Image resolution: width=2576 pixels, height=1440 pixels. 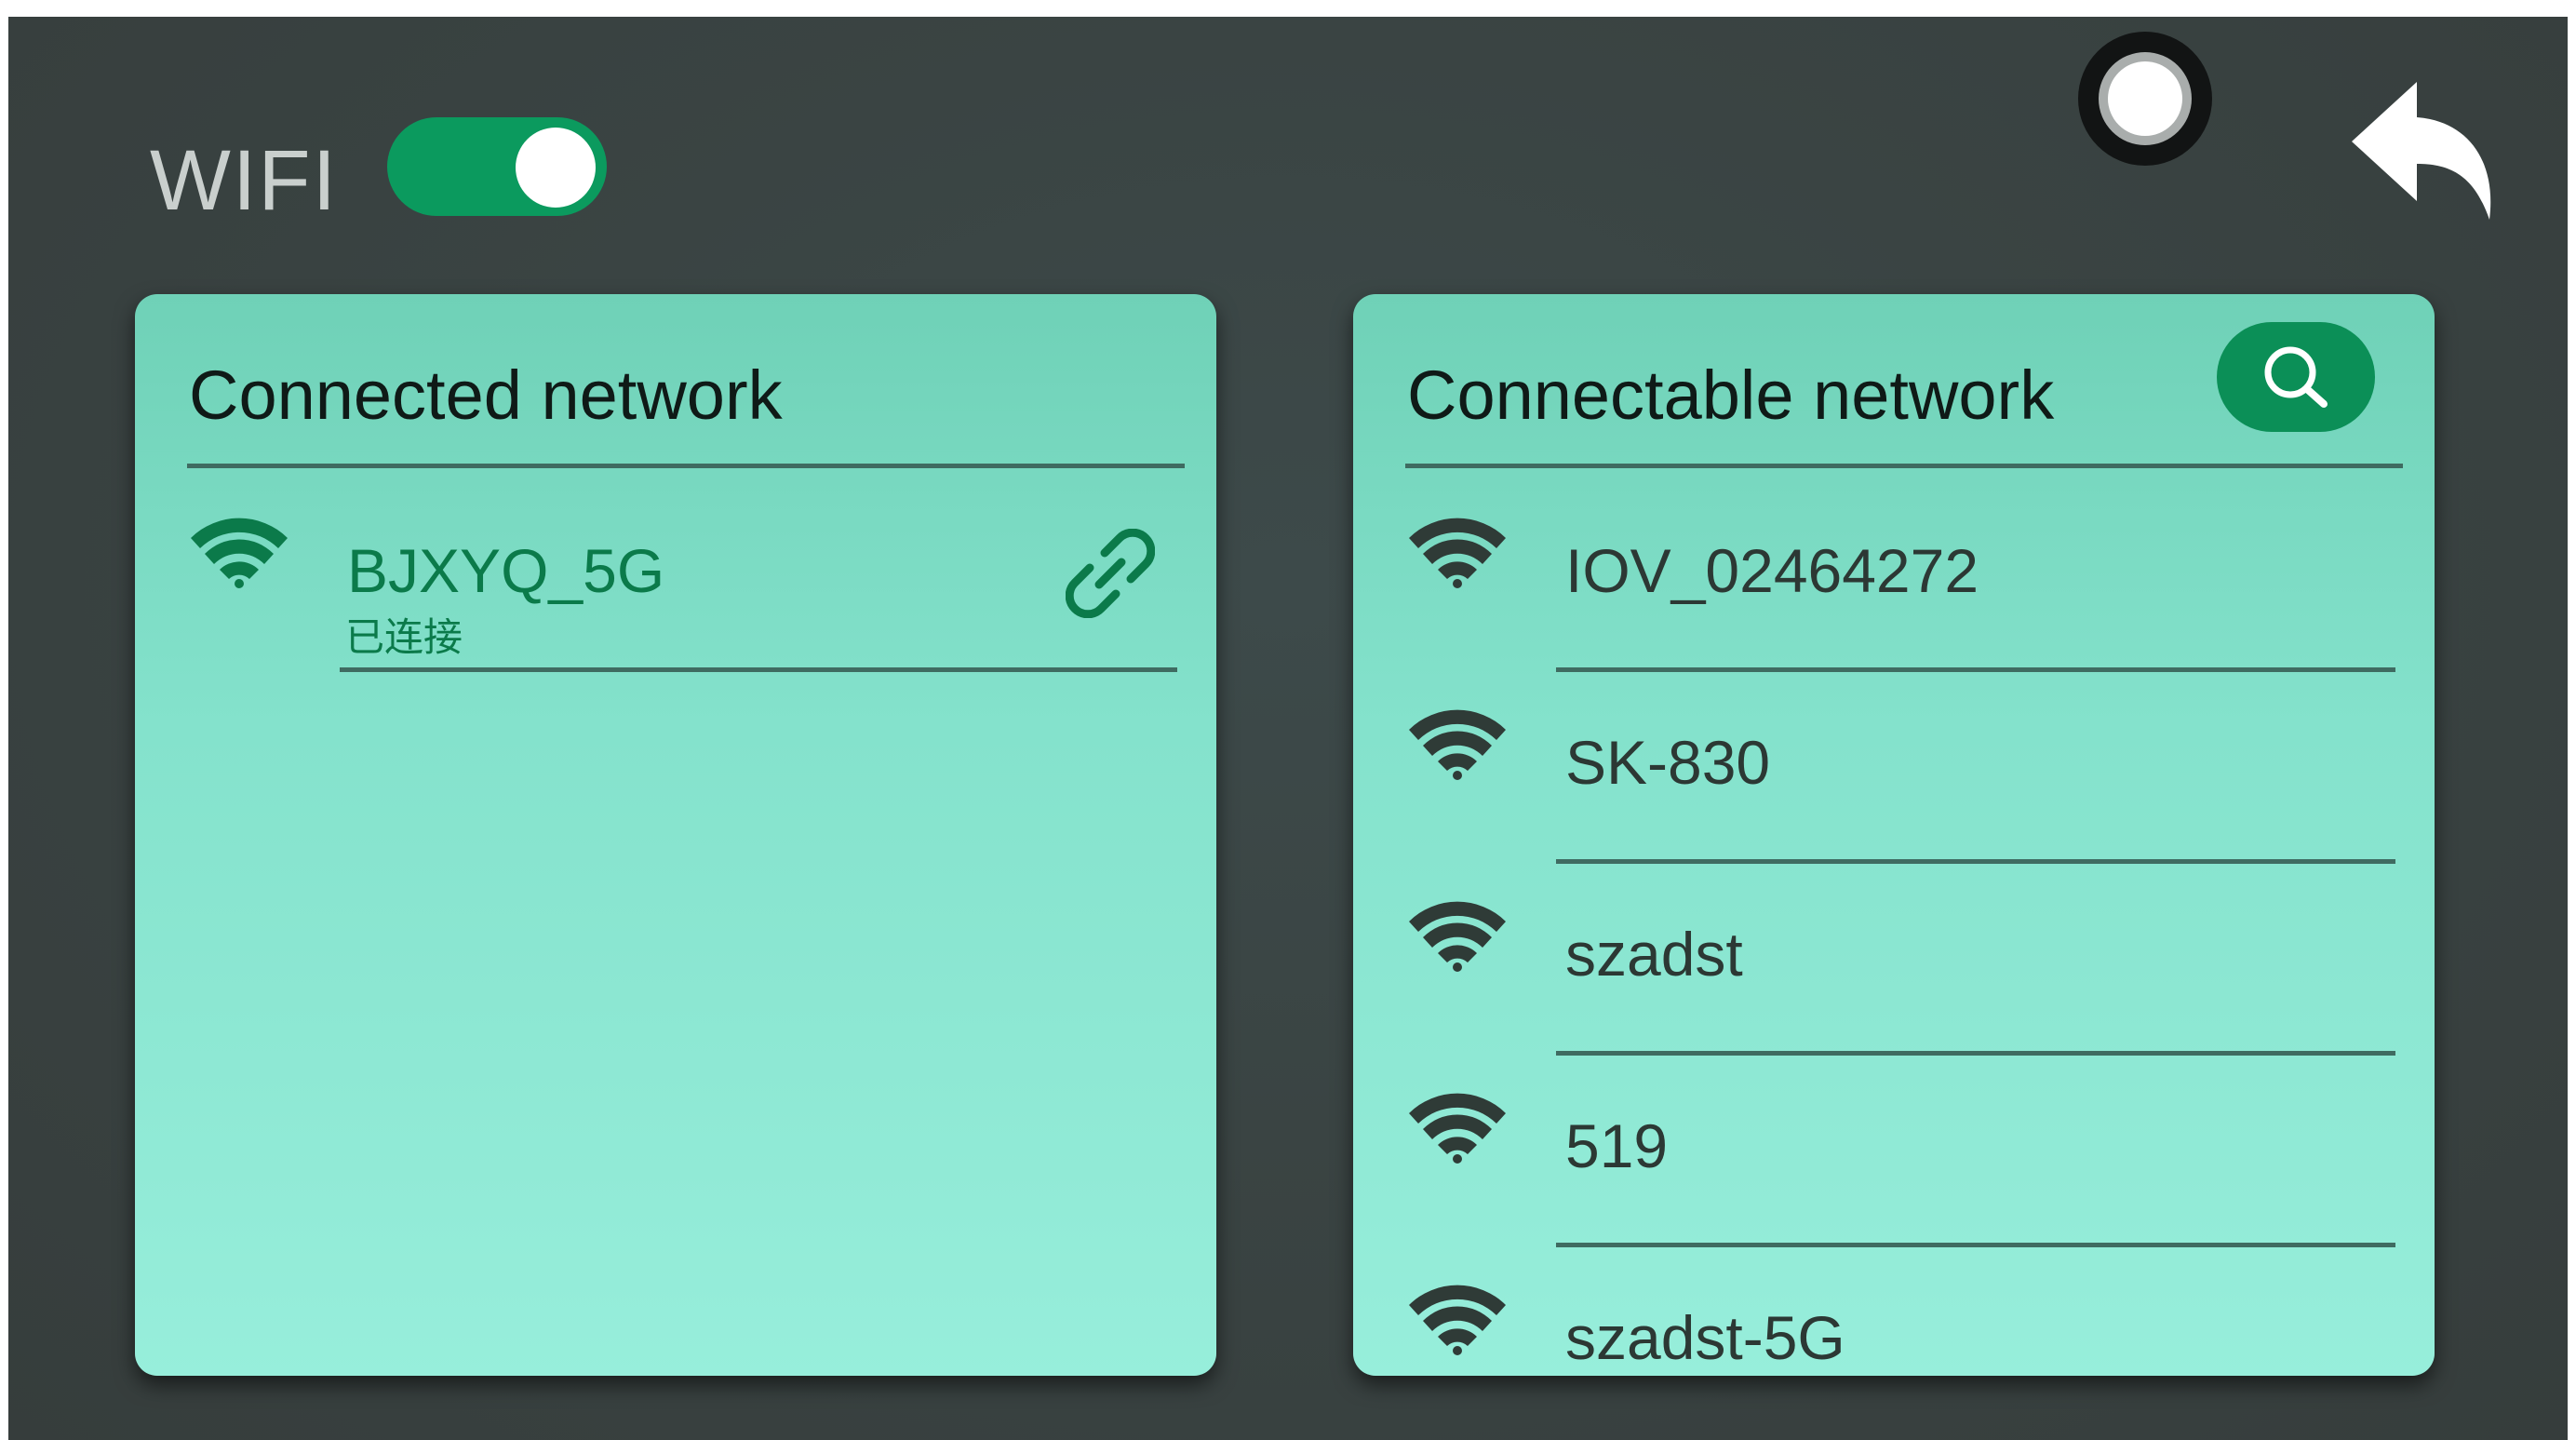 I want to click on record-button-core, so click(x=2145, y=98).